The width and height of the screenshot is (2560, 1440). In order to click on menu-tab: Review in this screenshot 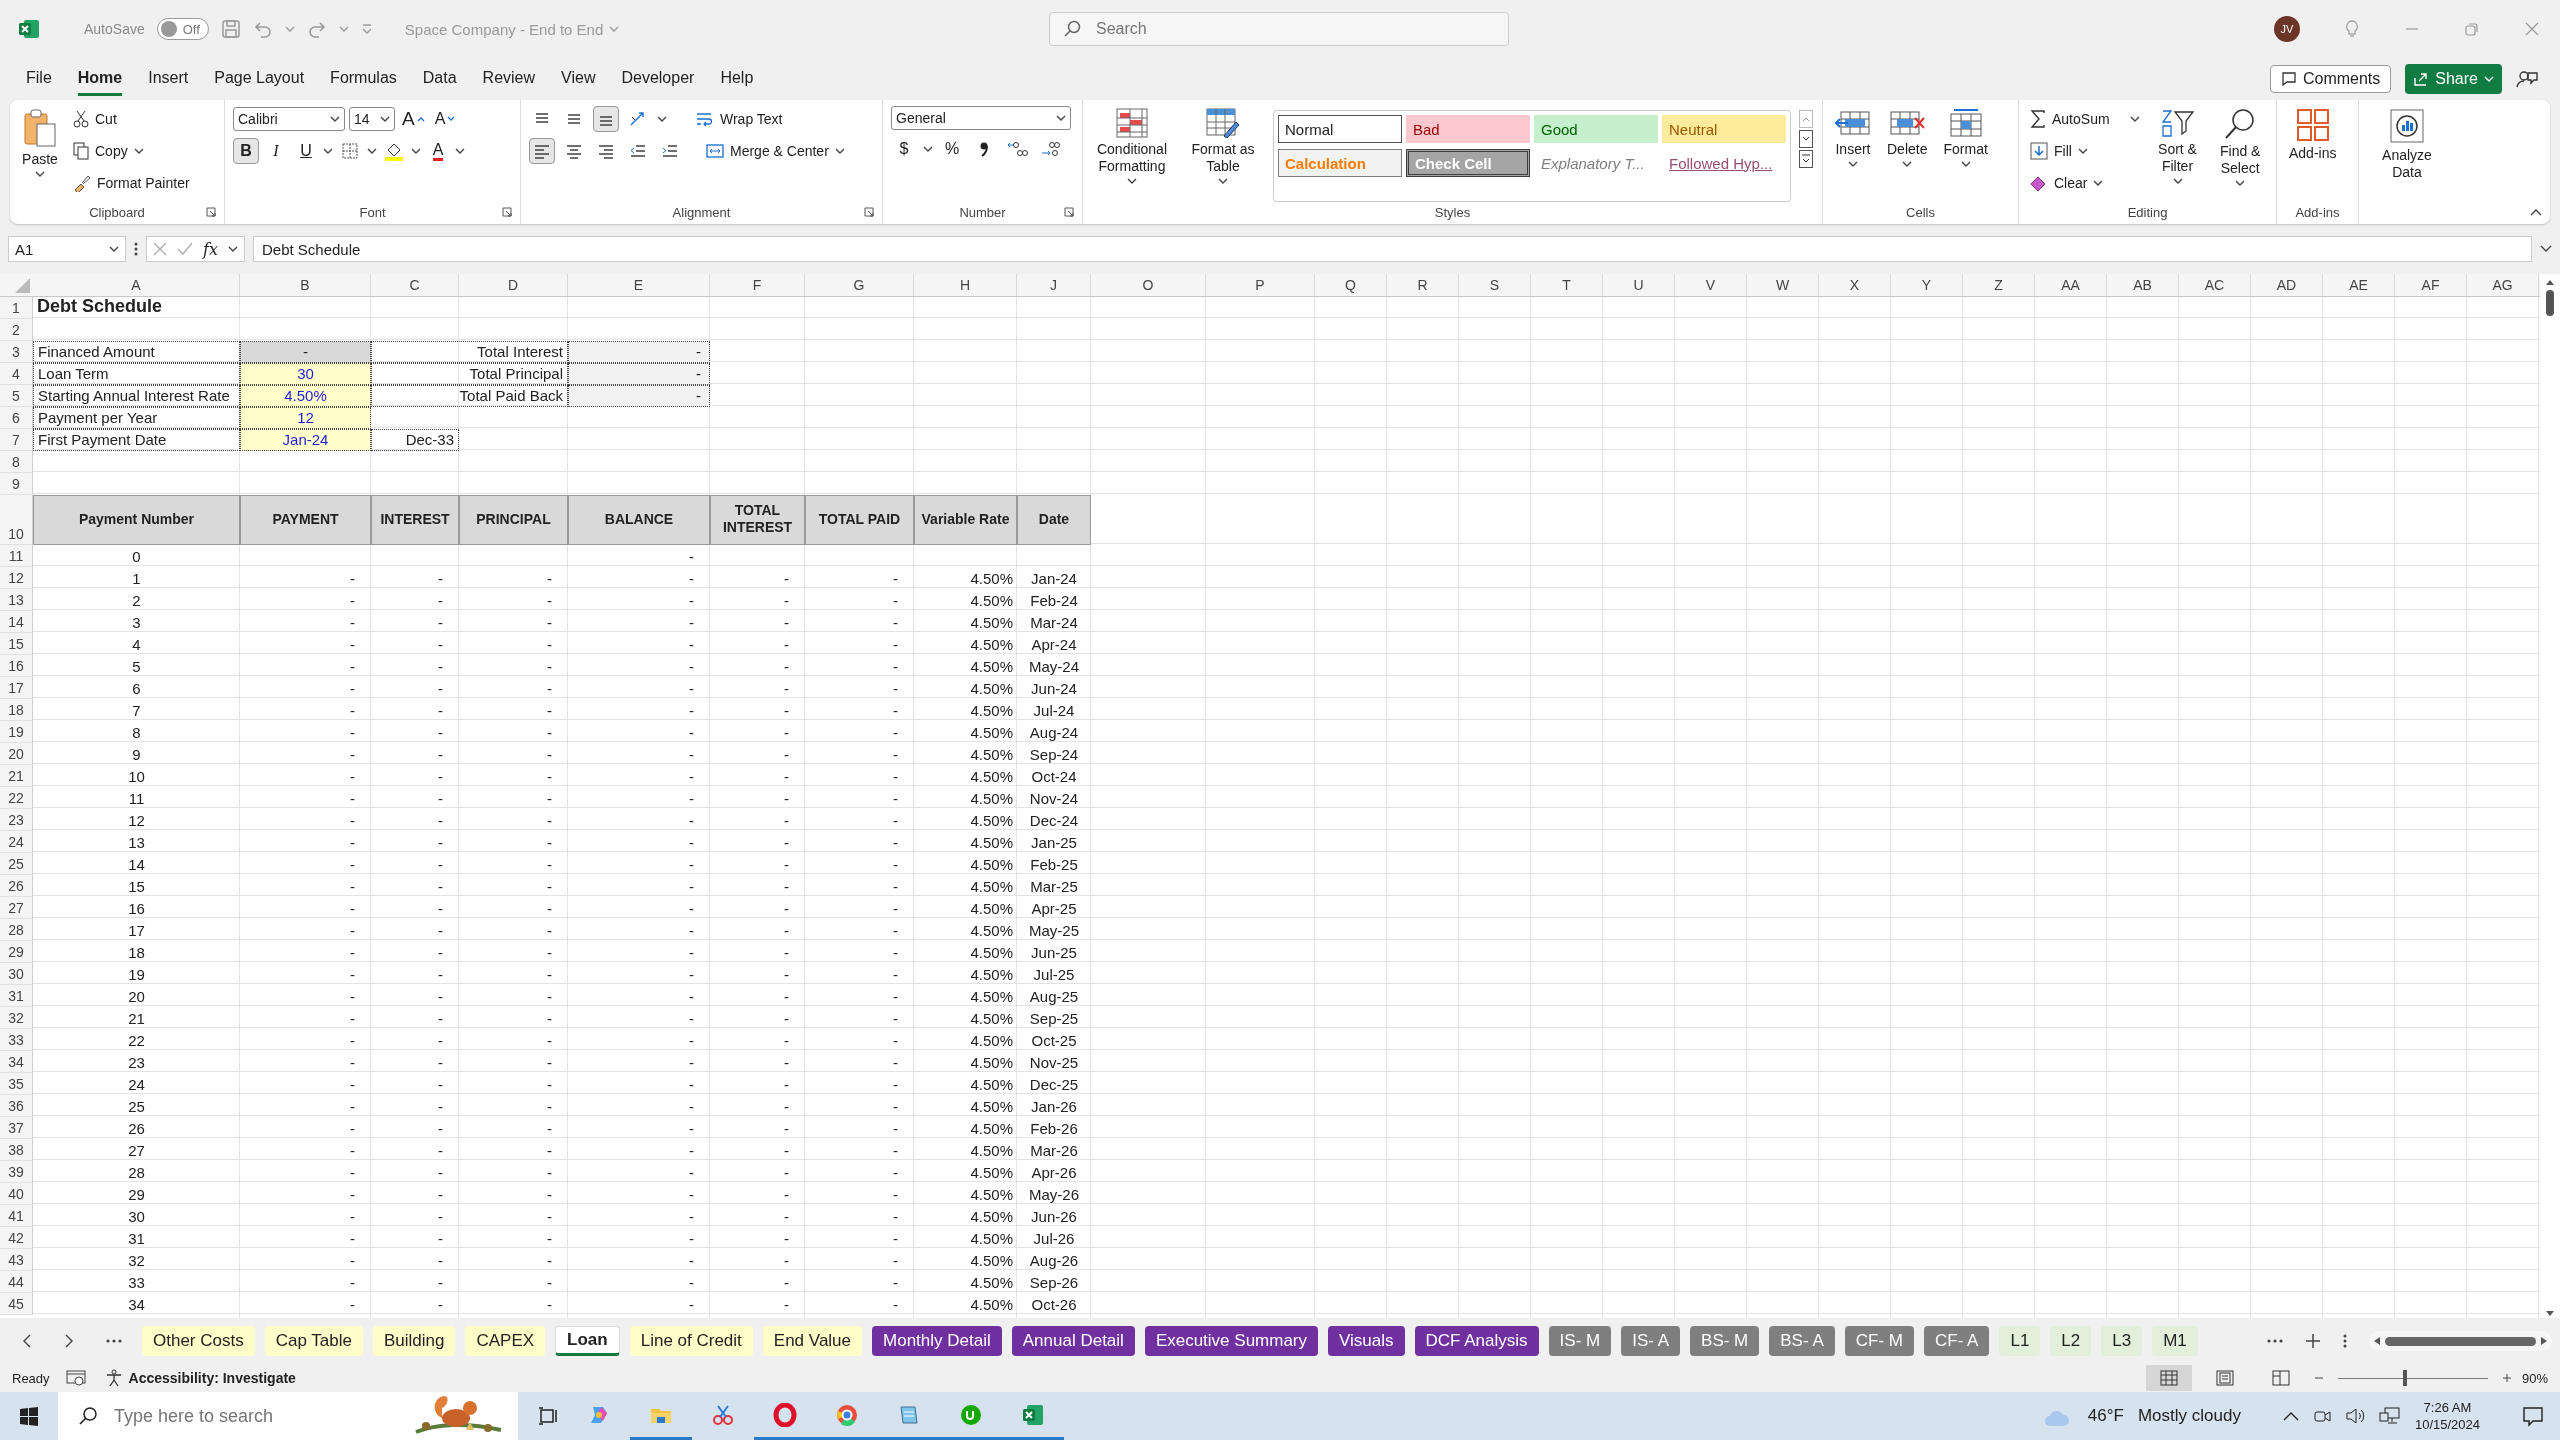, I will do `click(509, 79)`.